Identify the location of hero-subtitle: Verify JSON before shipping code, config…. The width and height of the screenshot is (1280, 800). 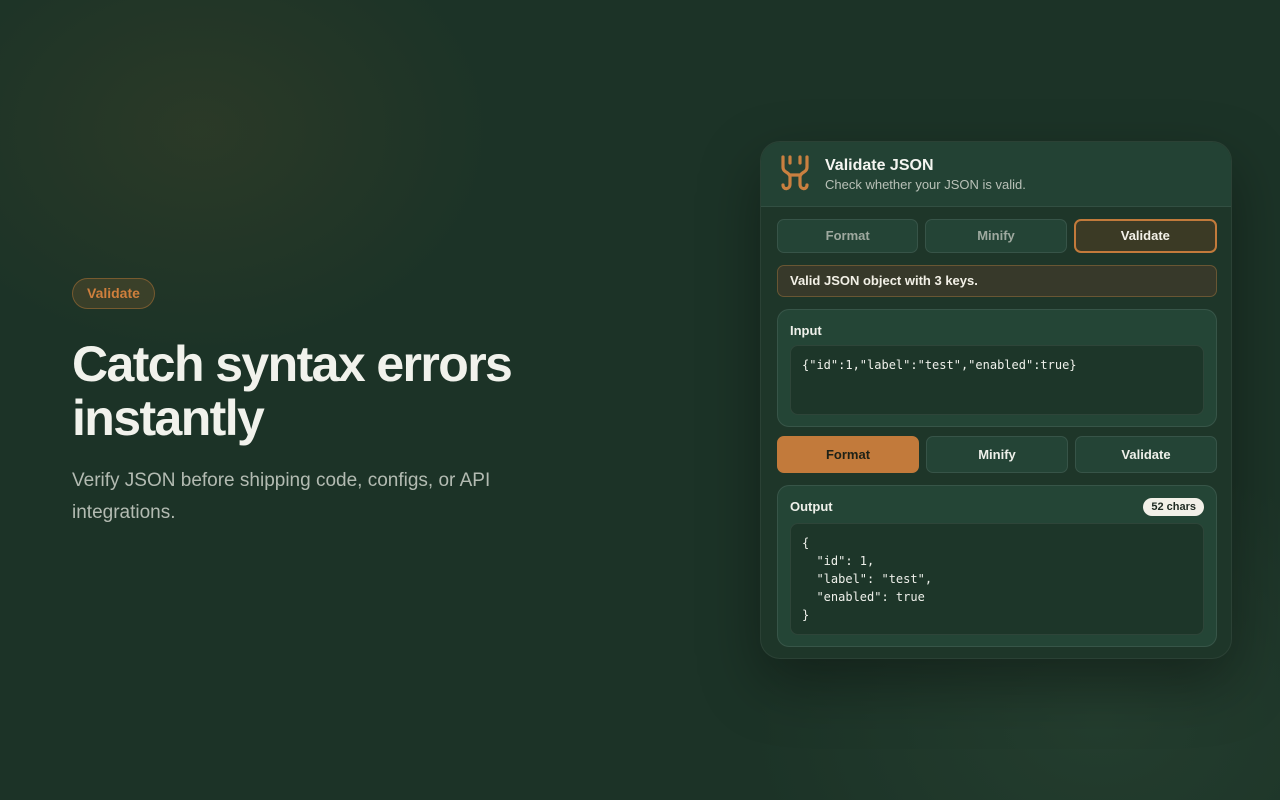
(281, 496).